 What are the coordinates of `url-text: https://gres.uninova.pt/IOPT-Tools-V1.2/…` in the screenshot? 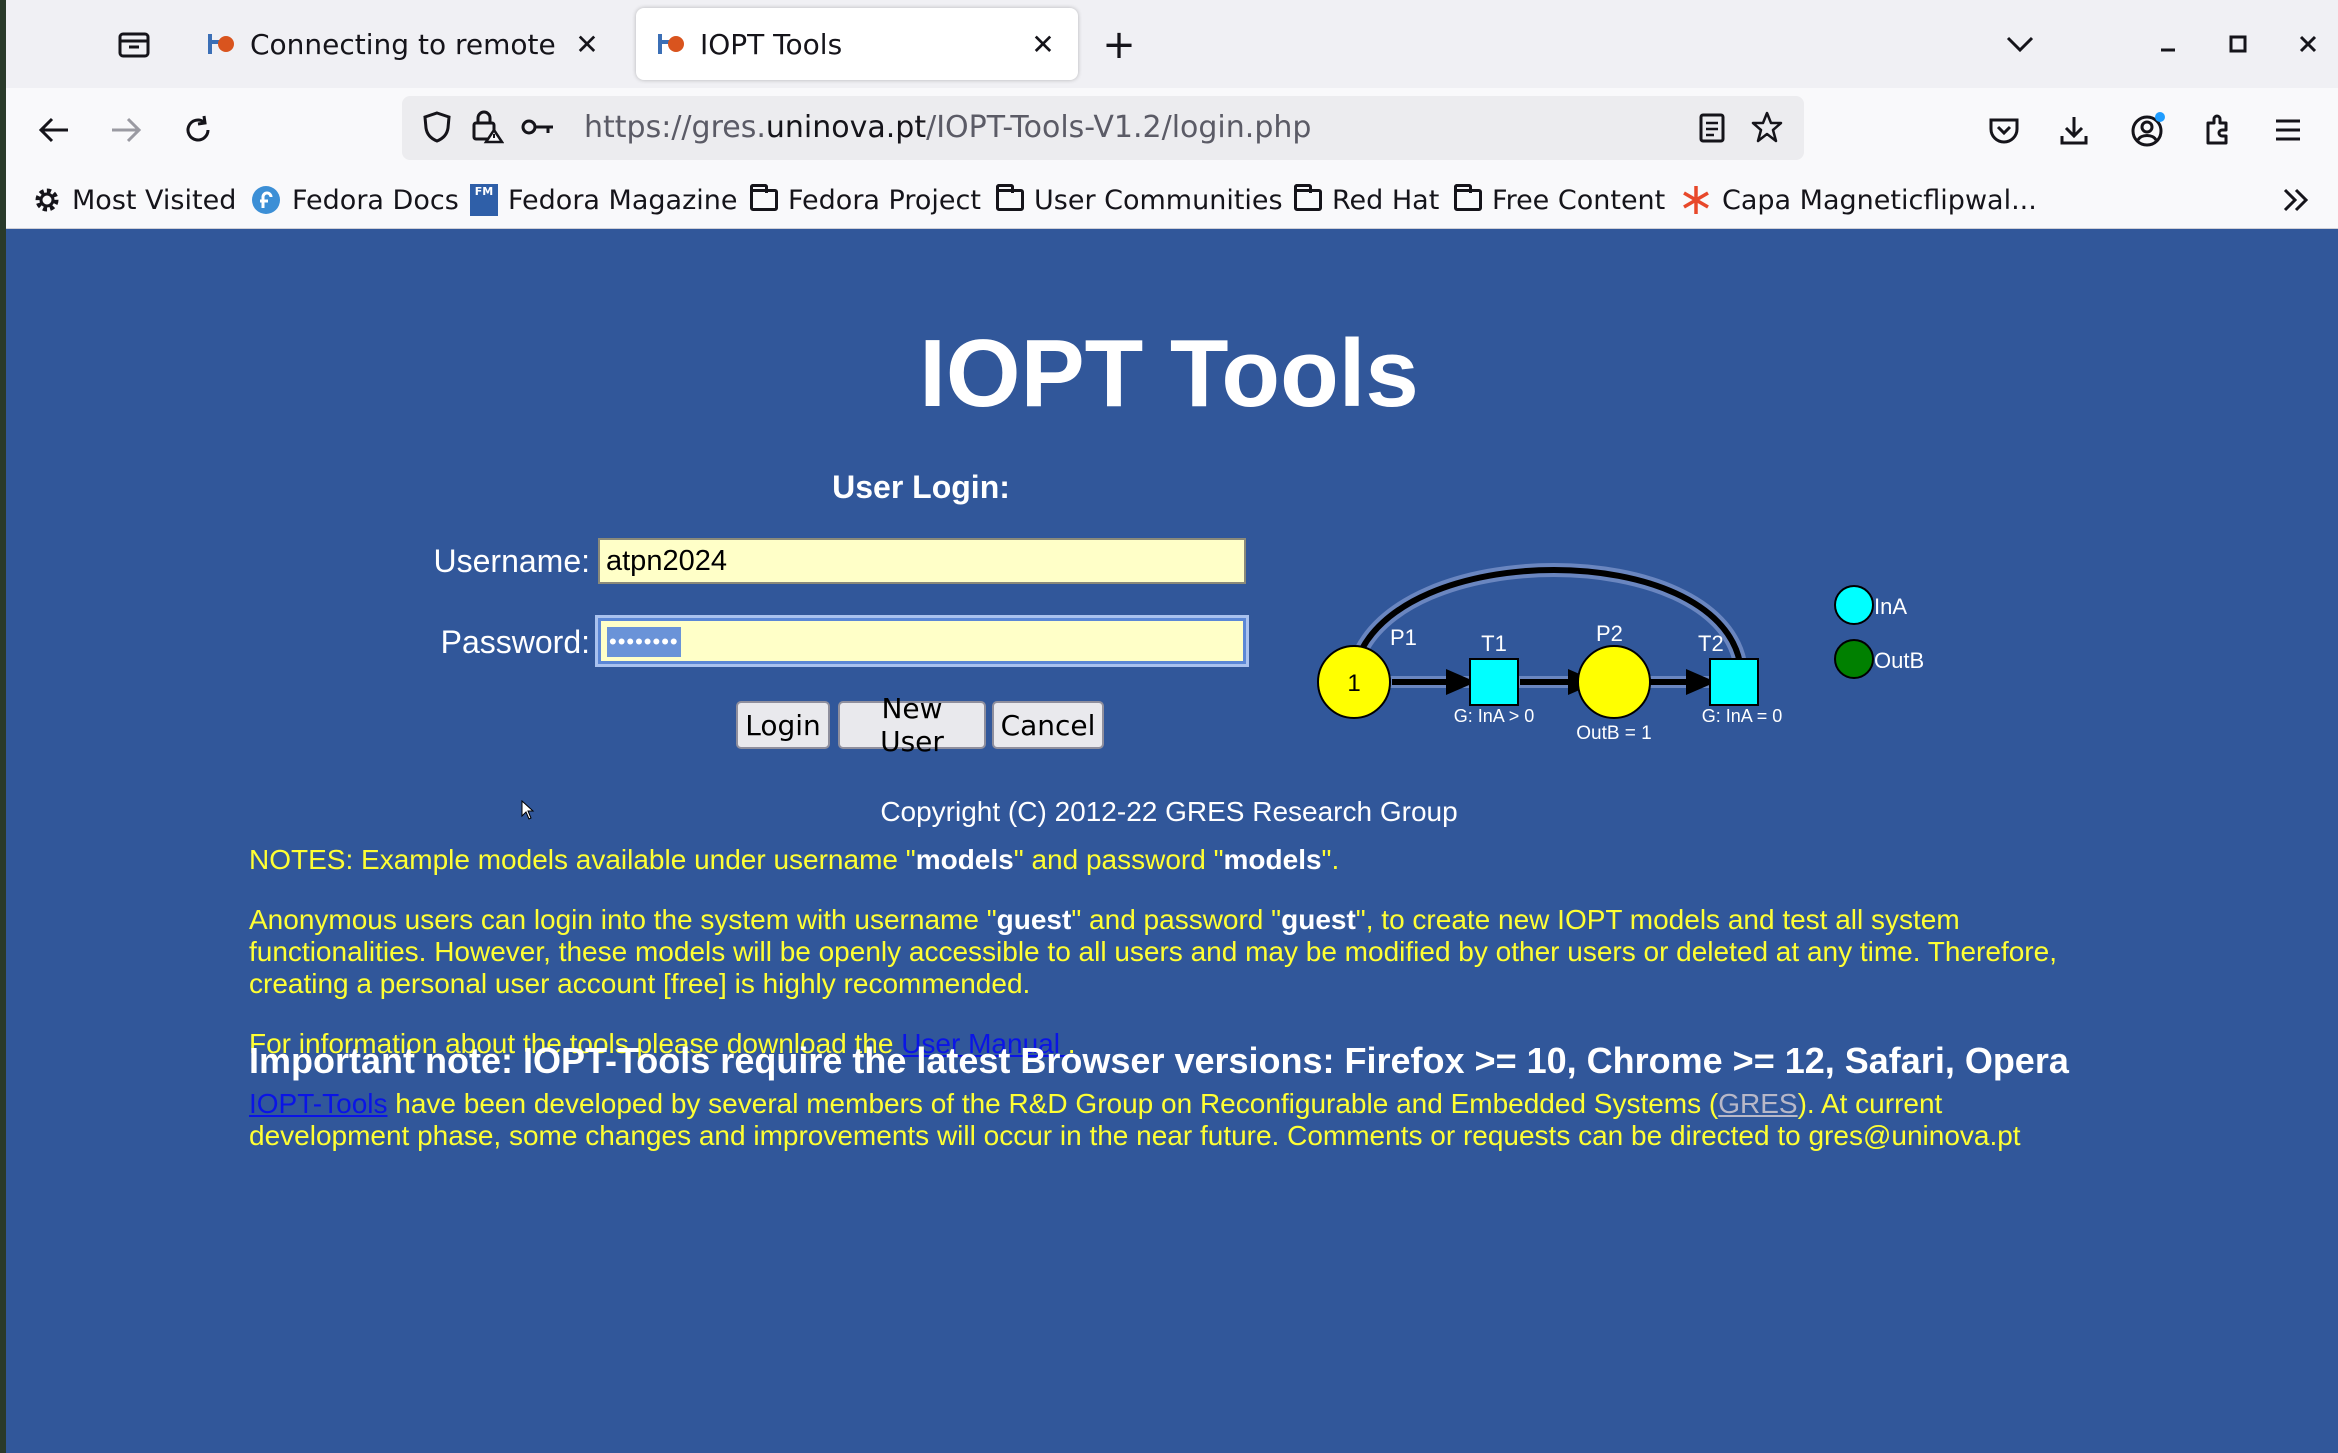 It's located at (947, 127).